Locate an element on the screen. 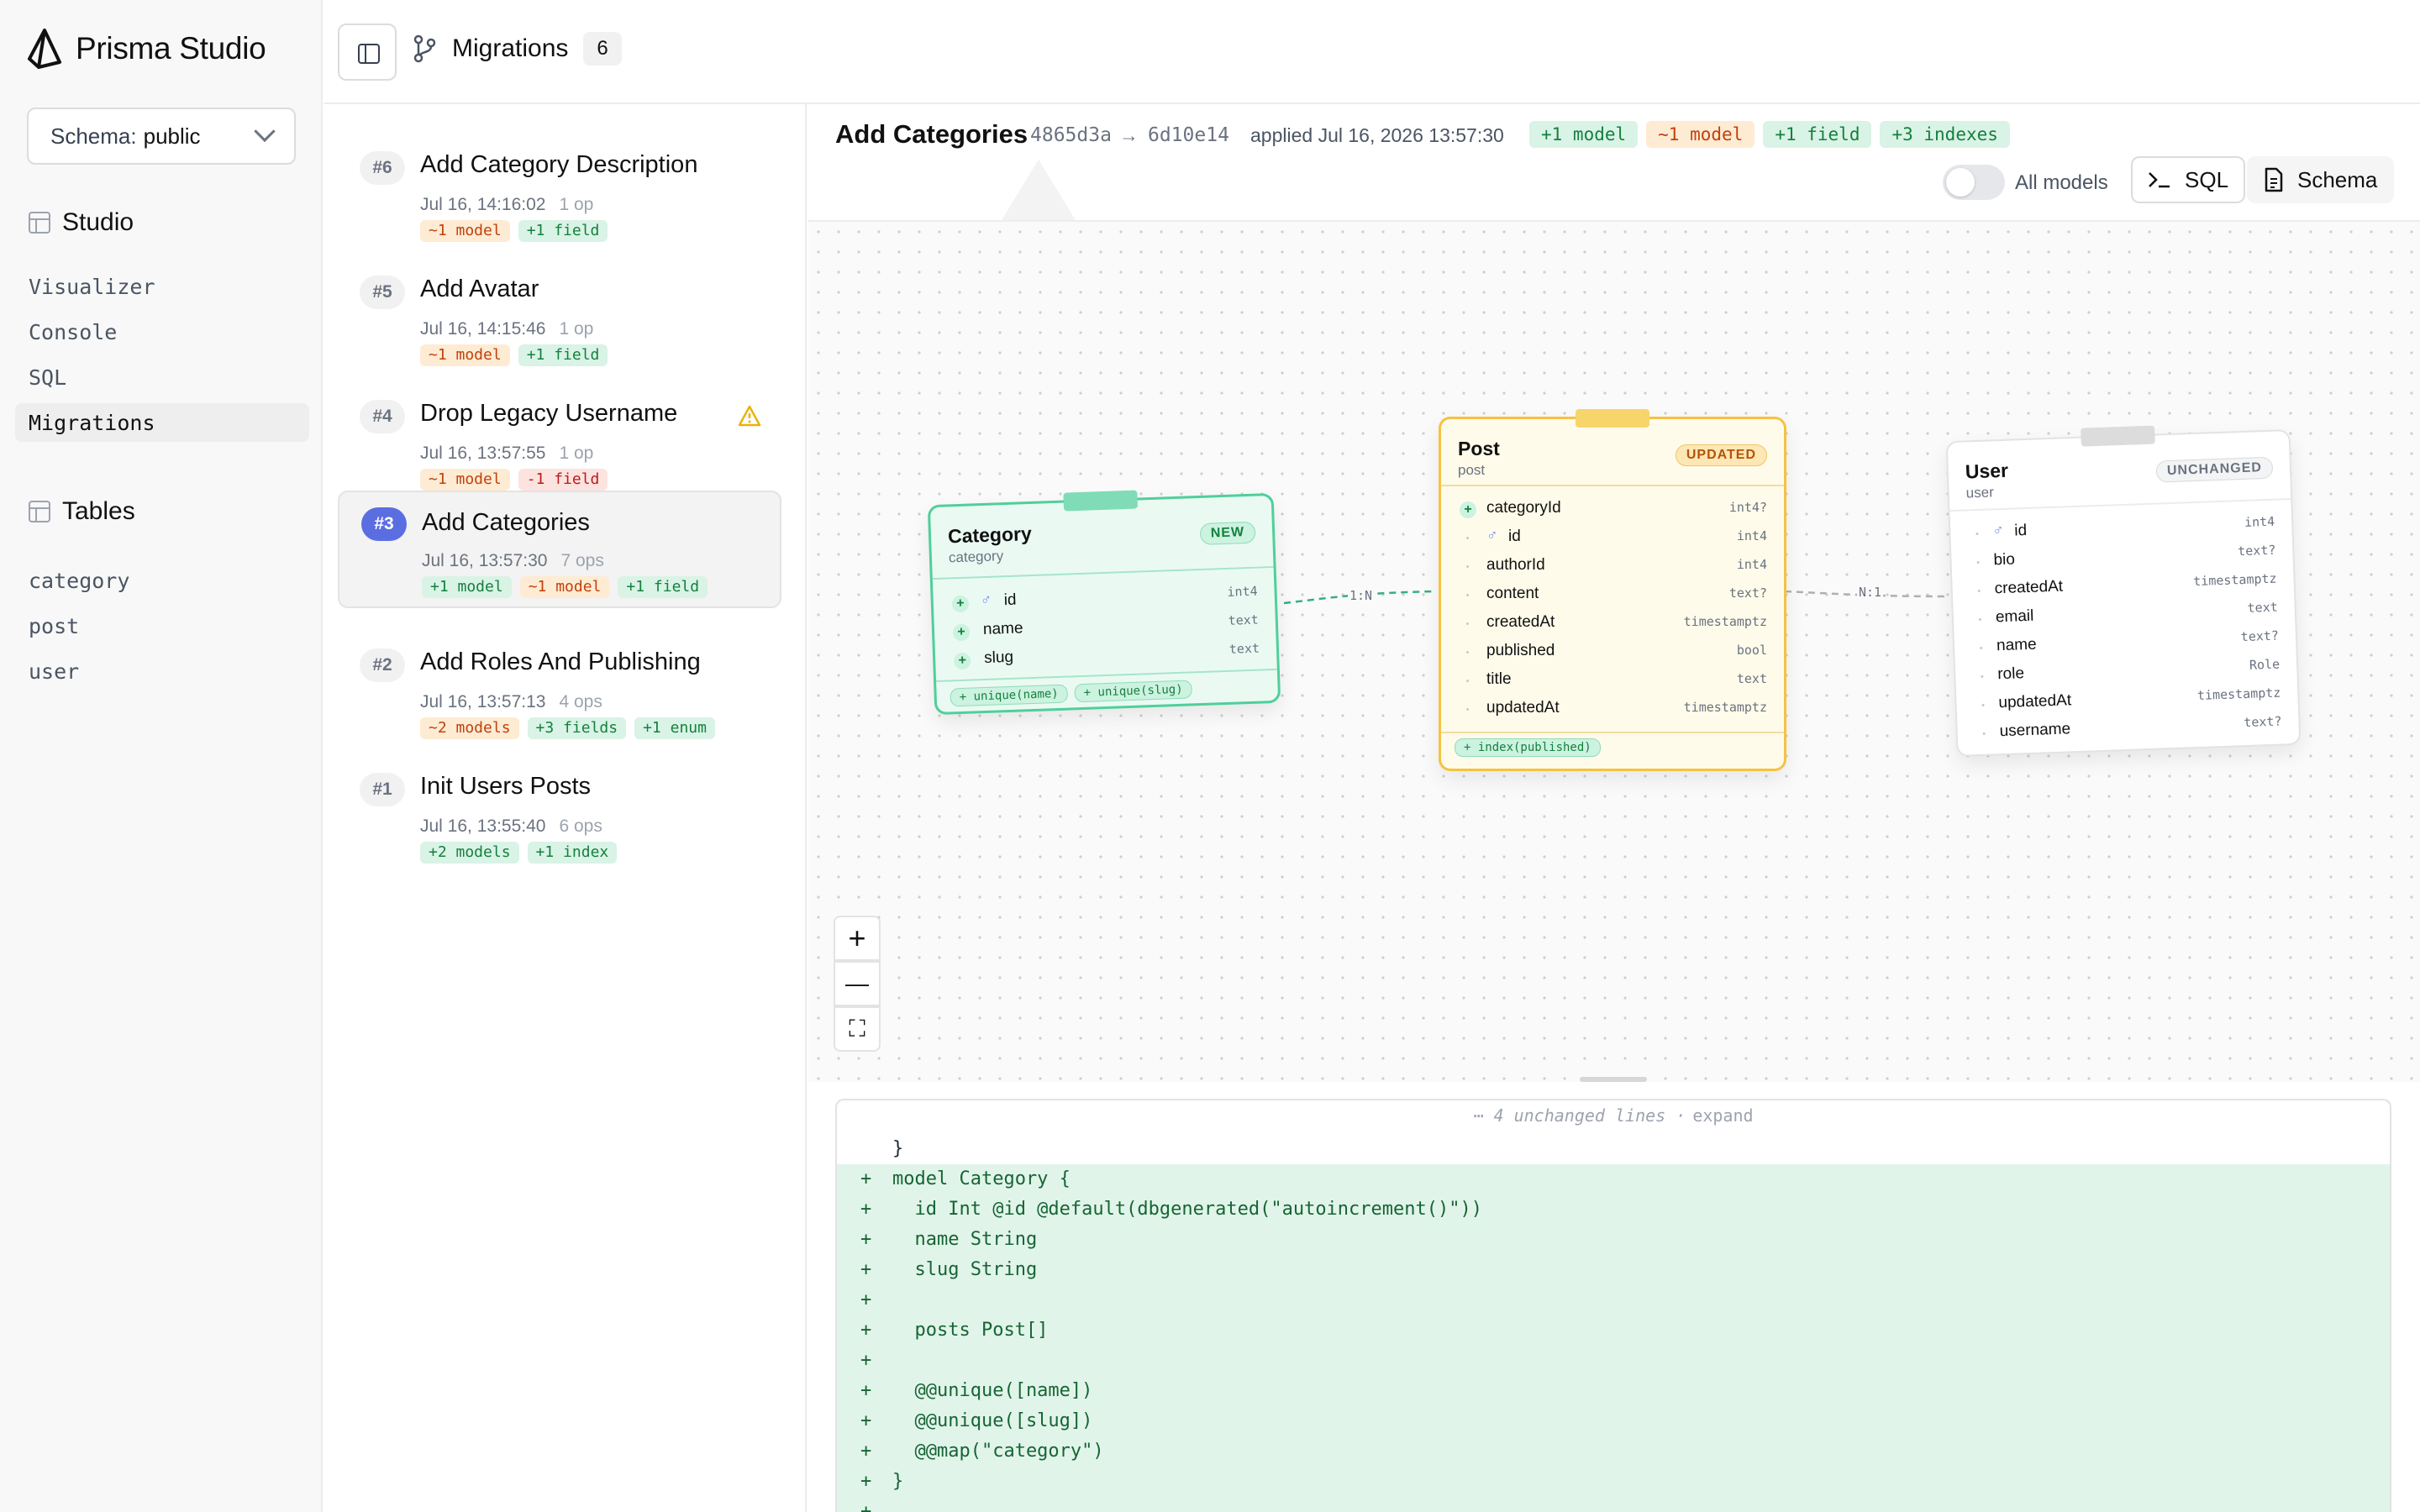 This screenshot has height=1512, width=2420. schema-select: Schema: public is located at coordinates (161, 136).